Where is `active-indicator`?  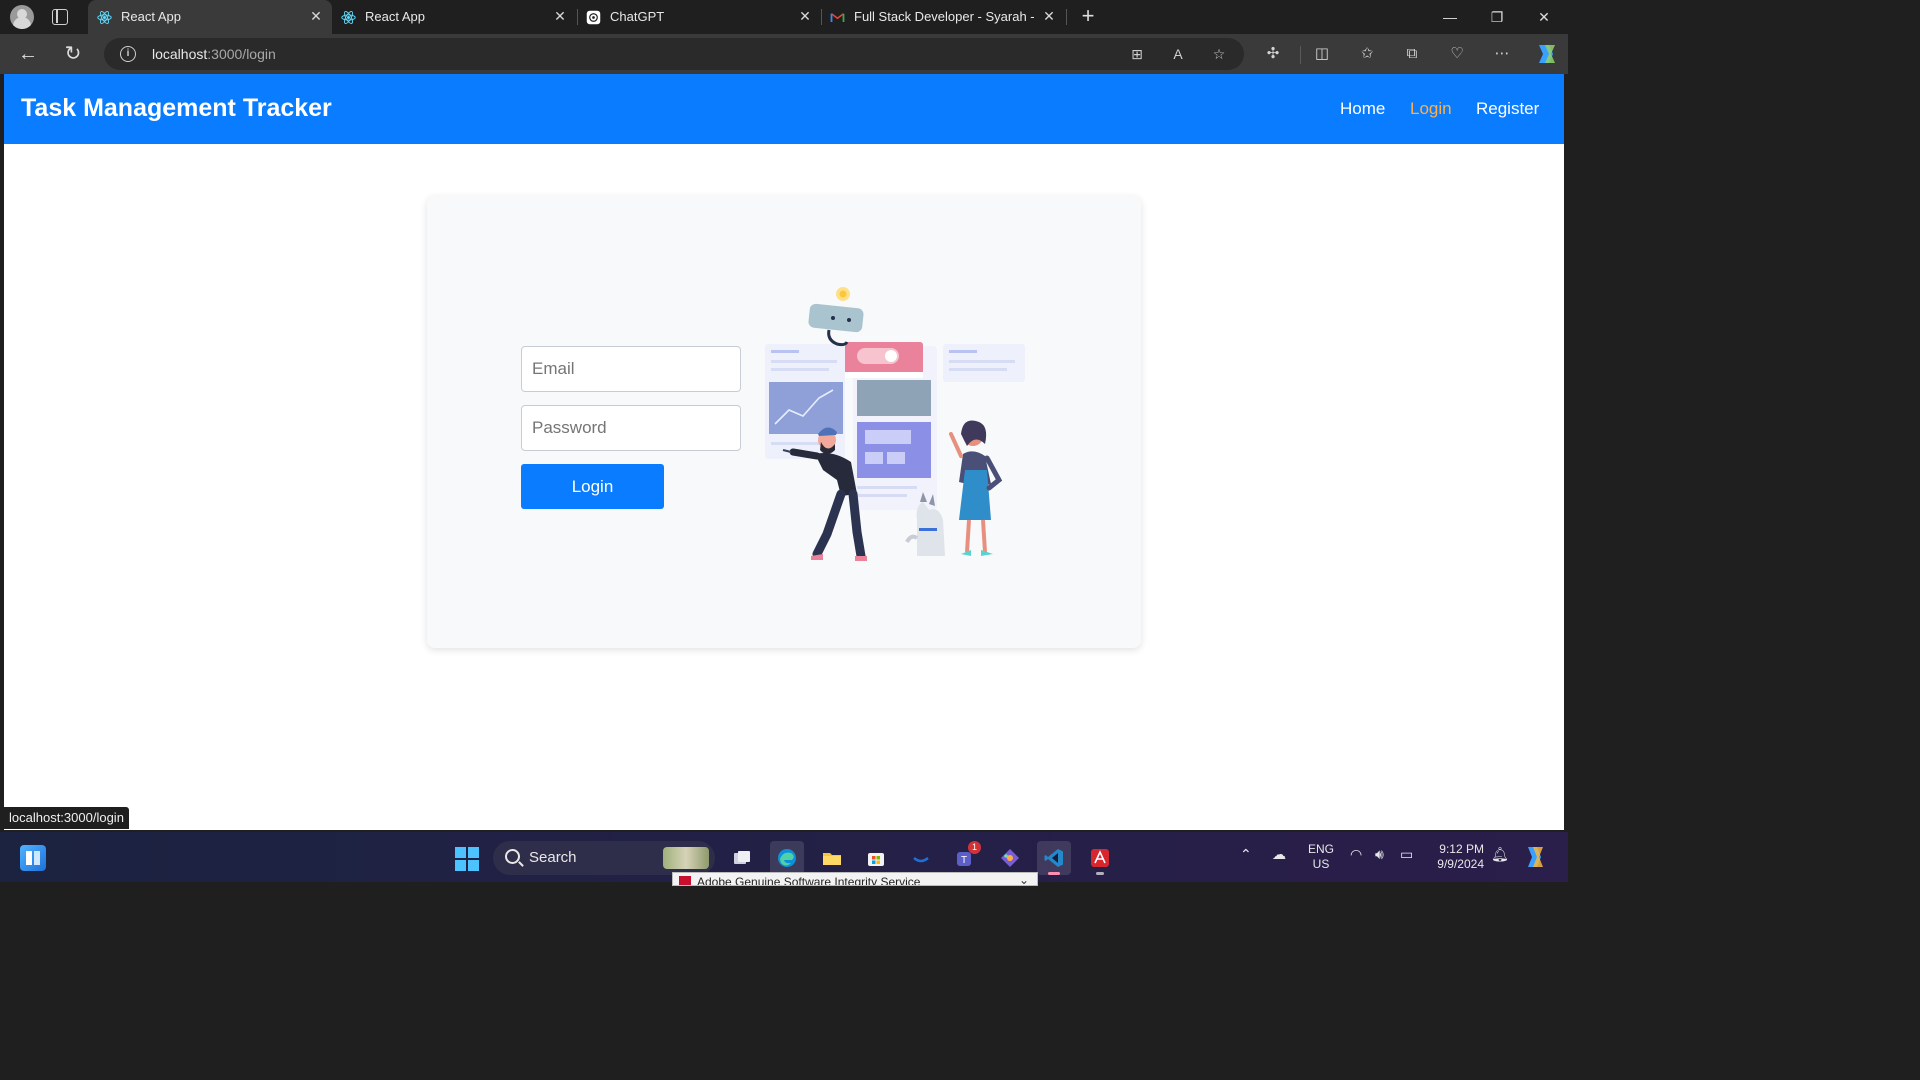 active-indicator is located at coordinates (1054, 873).